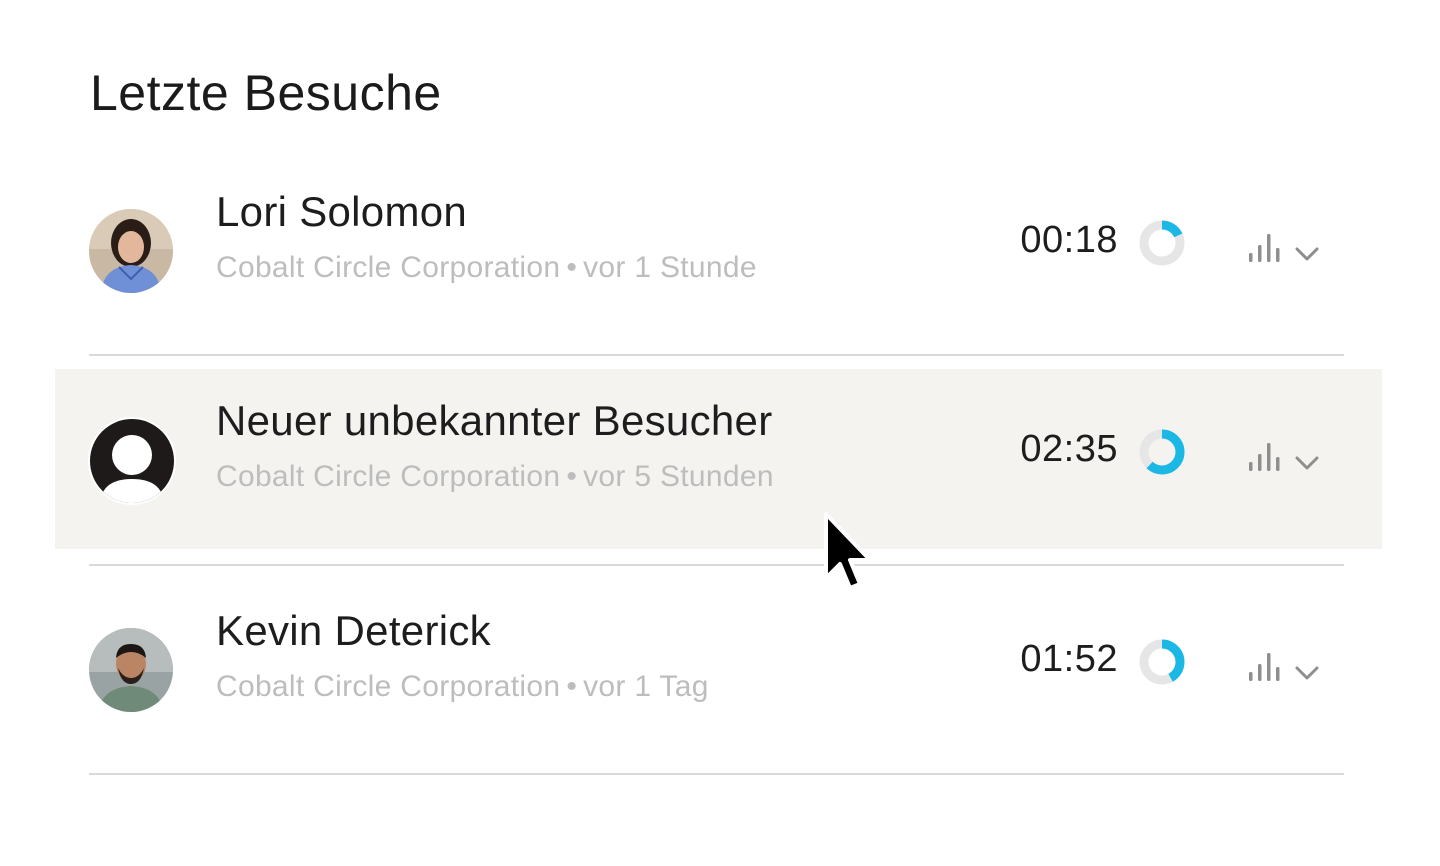 This screenshot has width=1440, height=866. I want to click on time-ago: vor 5 Stunden, so click(678, 476).